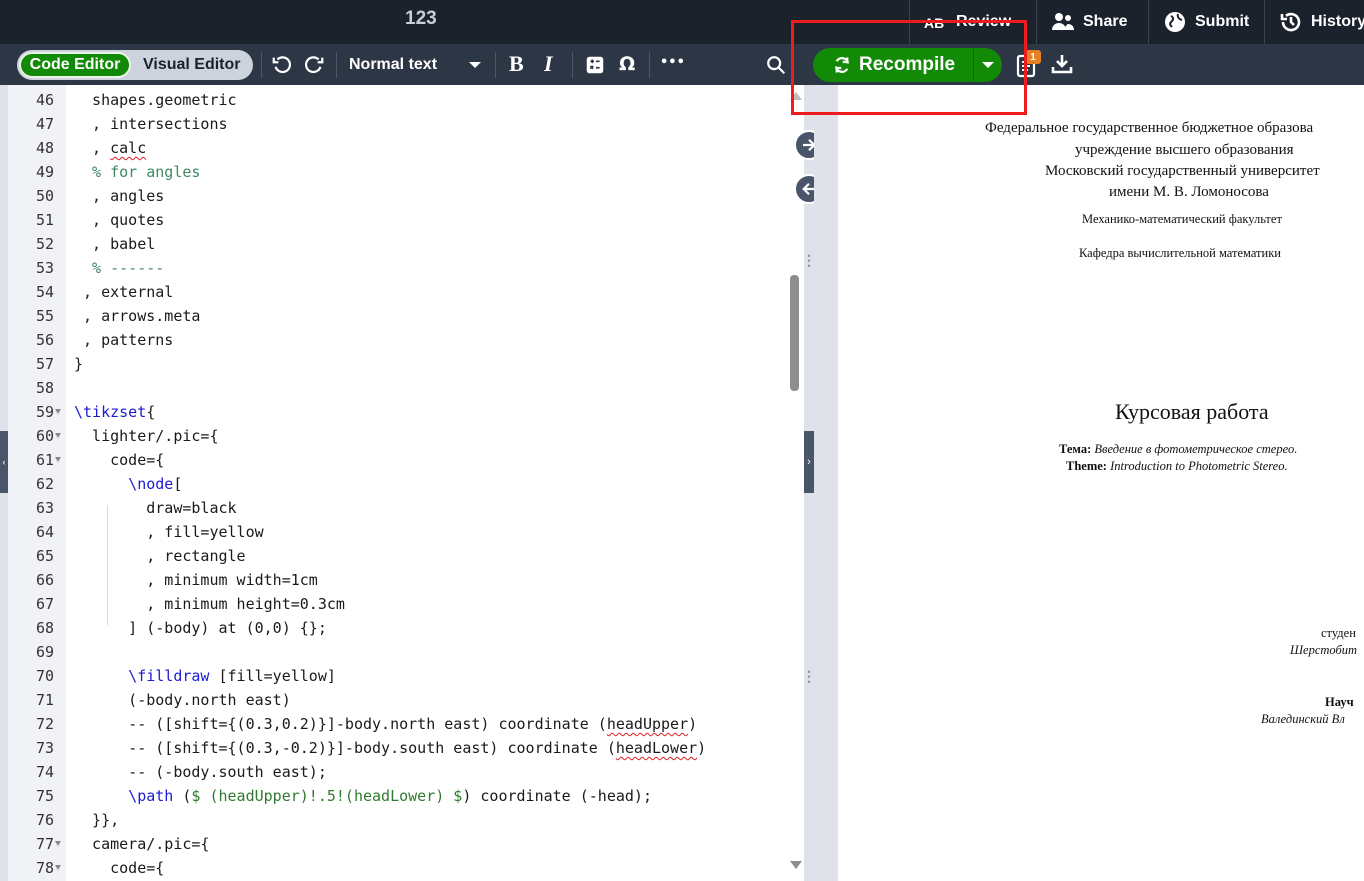  What do you see at coordinates (393, 244) in the screenshot?
I see `code-line: 52 , babel` at bounding box center [393, 244].